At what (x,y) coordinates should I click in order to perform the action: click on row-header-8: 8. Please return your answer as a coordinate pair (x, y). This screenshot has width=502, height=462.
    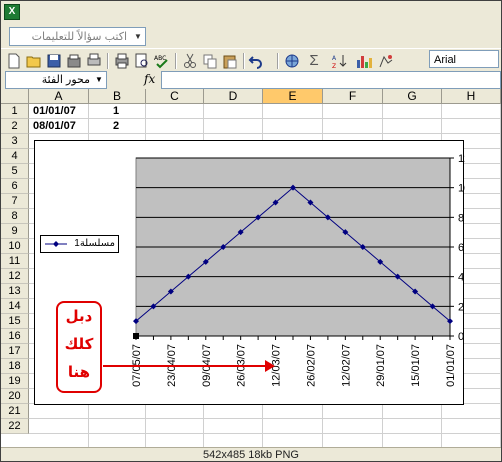
    Looking at the image, I should click on (15, 216).